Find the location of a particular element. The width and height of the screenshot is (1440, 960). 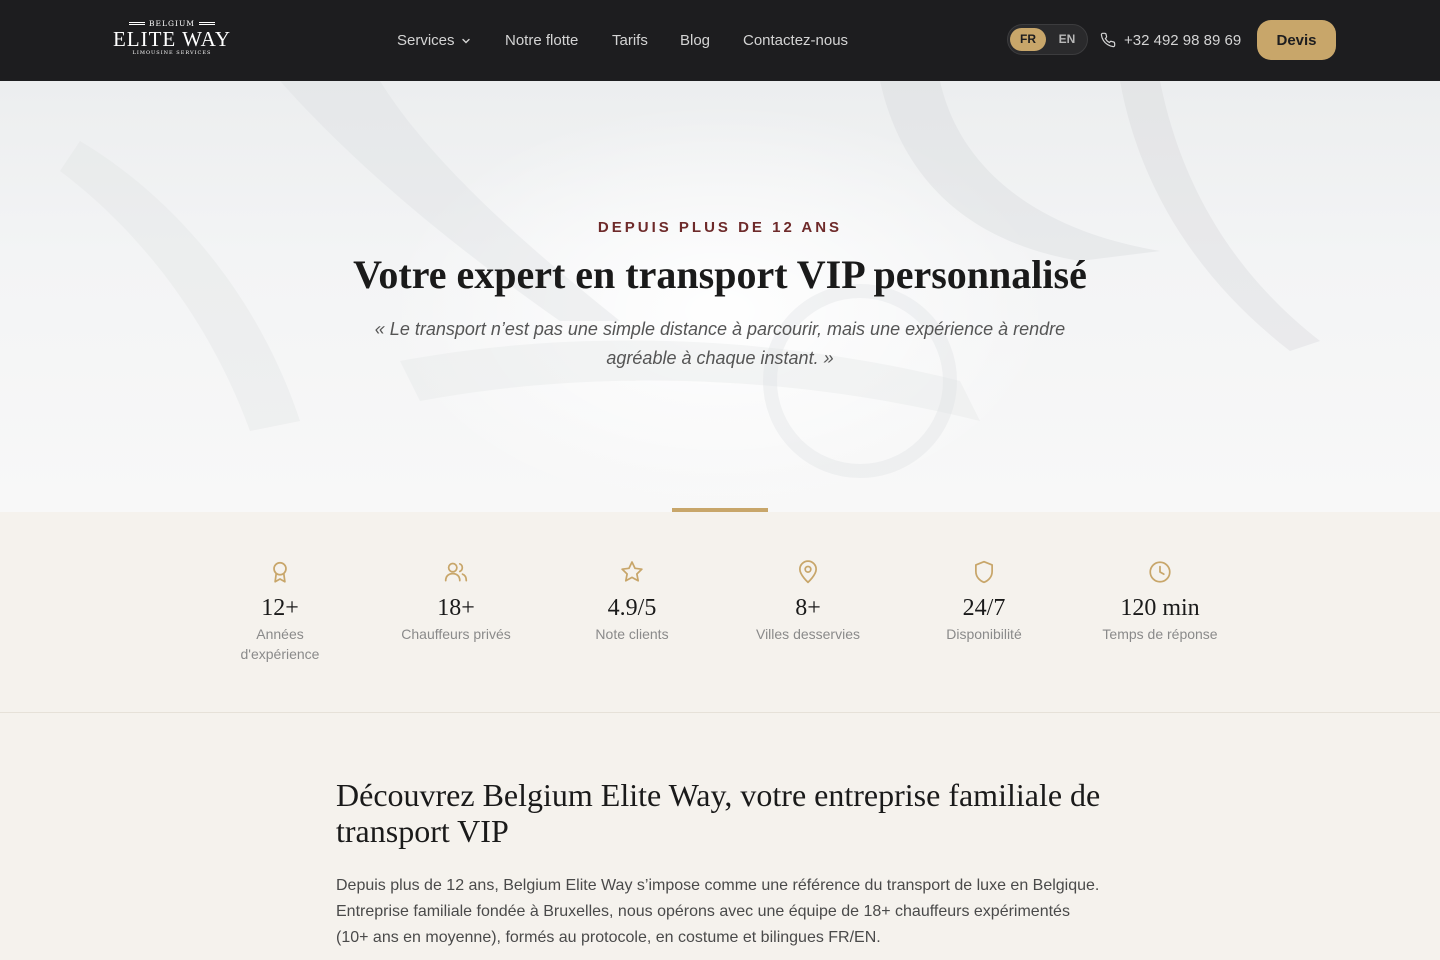

stat-item: 24/7 Disponibilité is located at coordinates (984, 601).